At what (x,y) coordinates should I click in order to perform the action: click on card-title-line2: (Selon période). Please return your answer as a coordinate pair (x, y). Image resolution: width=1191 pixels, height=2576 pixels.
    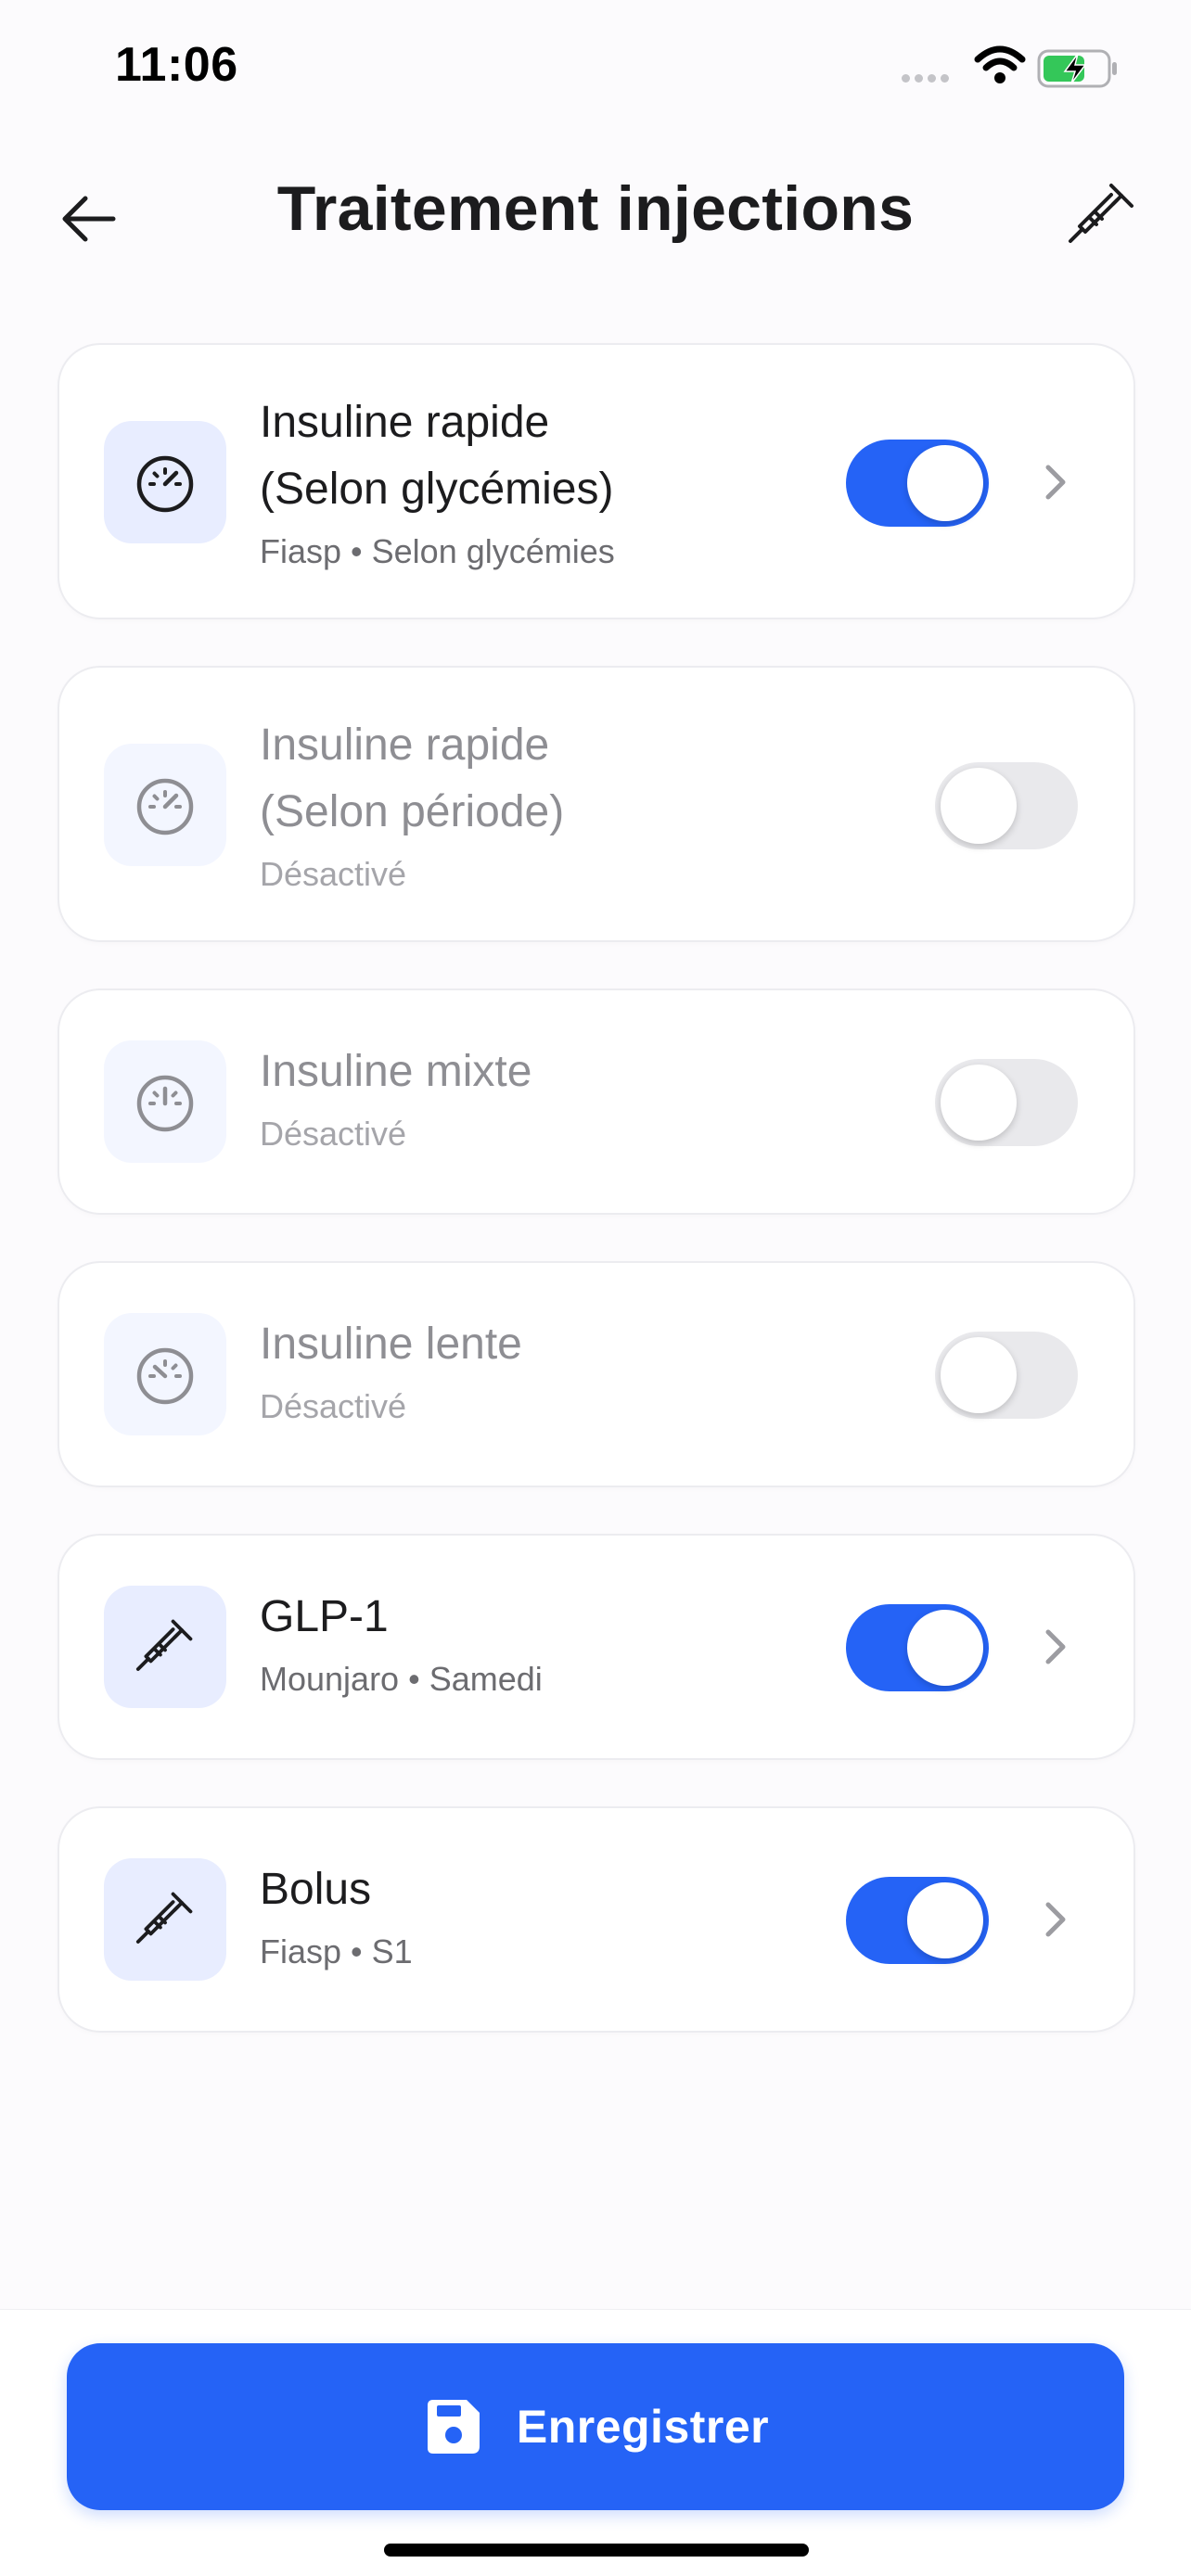
    Looking at the image, I should click on (412, 811).